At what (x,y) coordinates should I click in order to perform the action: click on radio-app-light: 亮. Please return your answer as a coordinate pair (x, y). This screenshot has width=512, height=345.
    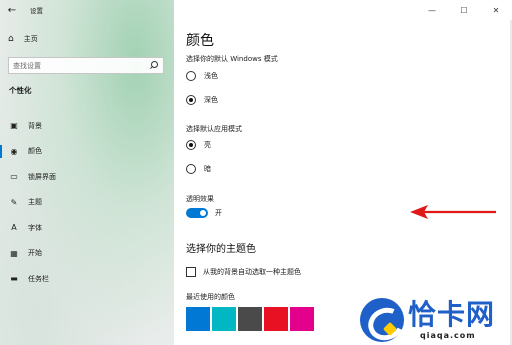
    Looking at the image, I should click on (198, 145).